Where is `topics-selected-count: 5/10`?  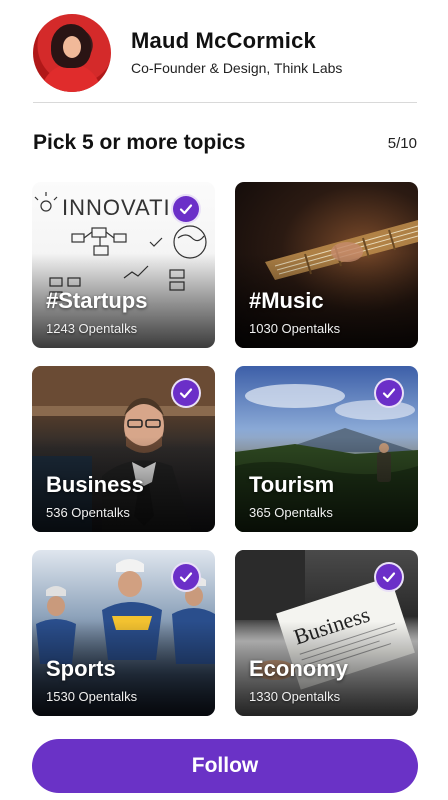
topics-selected-count: 5/10 is located at coordinates (402, 143).